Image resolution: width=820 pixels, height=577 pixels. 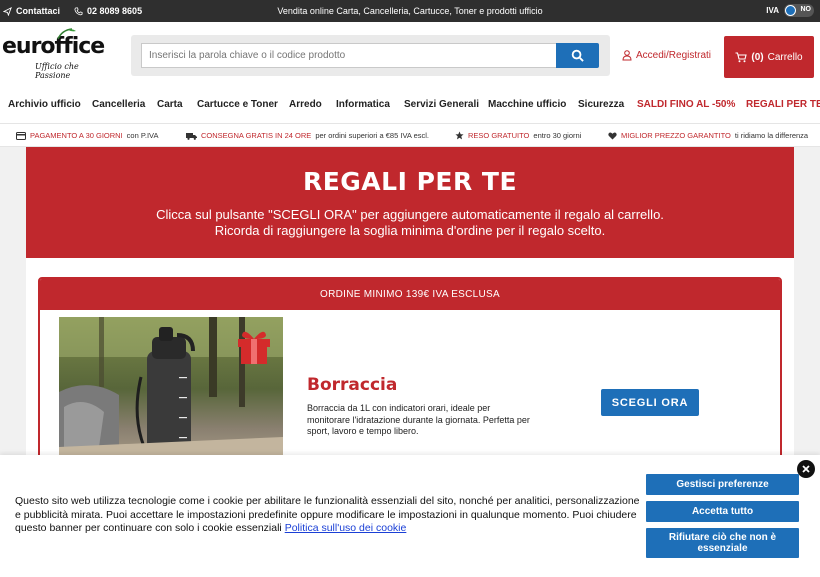 I want to click on benefit-returns-text: entro 30 giorni, so click(x=557, y=135).